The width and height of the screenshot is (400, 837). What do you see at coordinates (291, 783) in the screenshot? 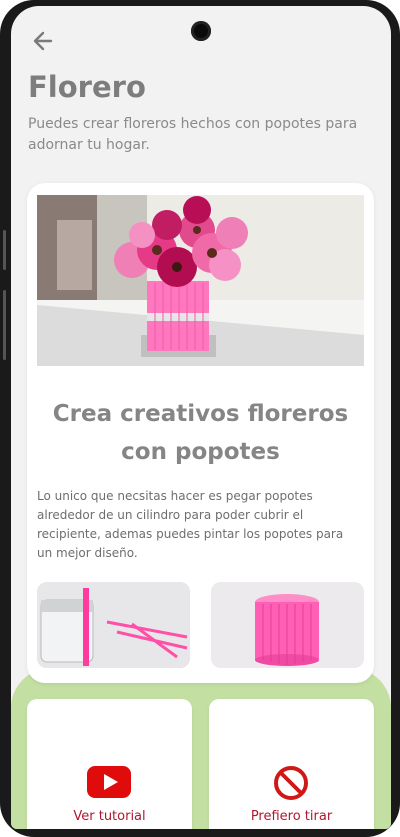
I see `prohibited-icon` at bounding box center [291, 783].